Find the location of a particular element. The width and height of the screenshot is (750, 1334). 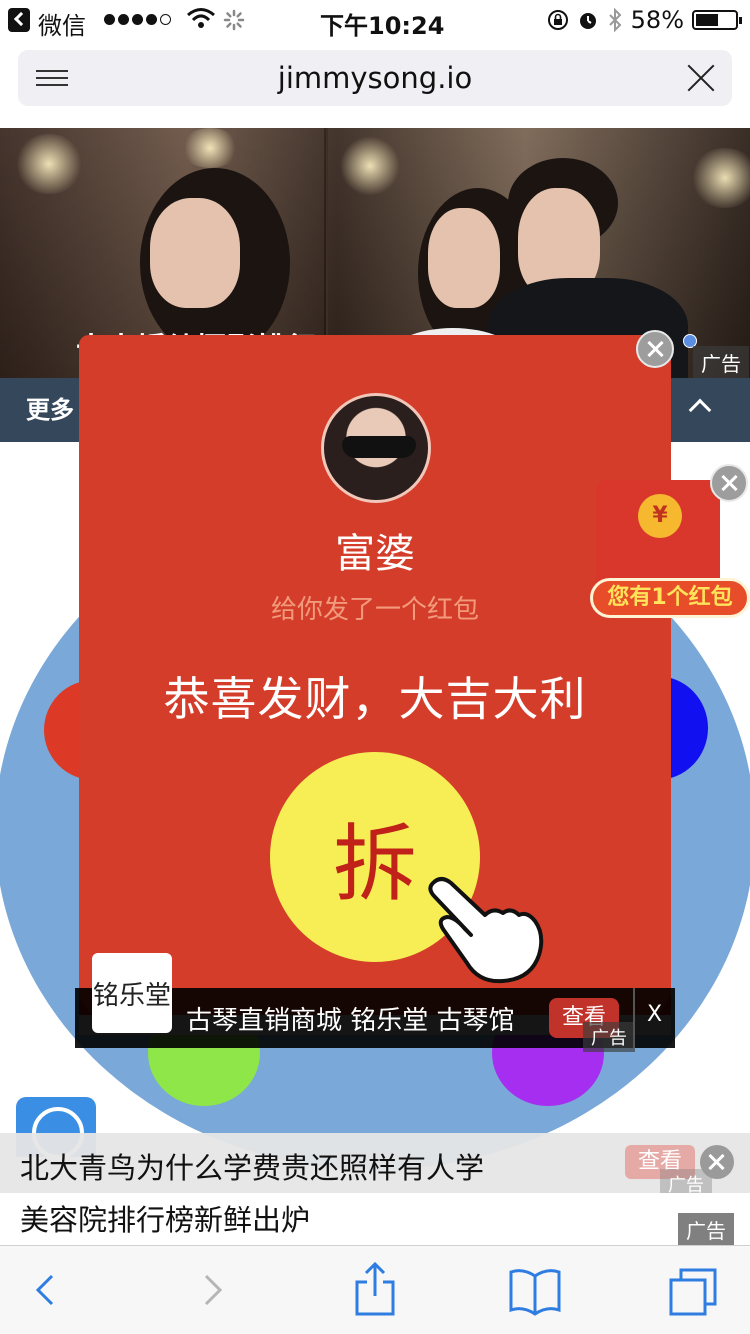

ad-row-course: 北大青鸟为什么学费贵还照样有人学 查看 广告 is located at coordinates (375, 1166).